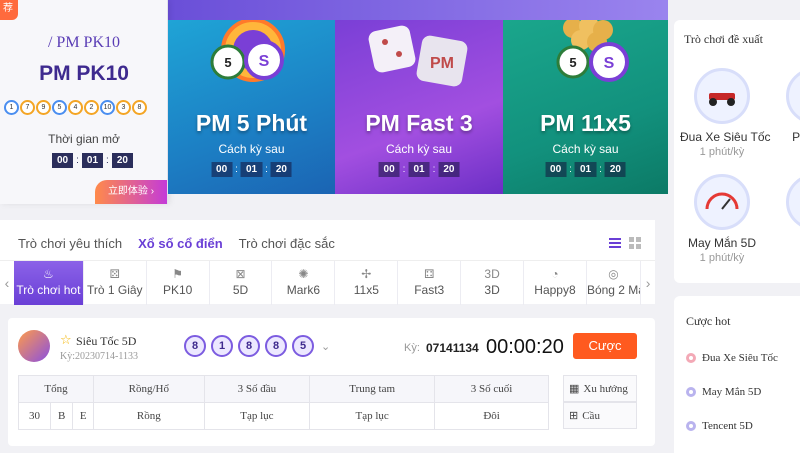 This screenshot has height=453, width=800. Describe the element at coordinates (555, 283) in the screenshot. I see `category-happy8: ◔ Happy8` at that location.